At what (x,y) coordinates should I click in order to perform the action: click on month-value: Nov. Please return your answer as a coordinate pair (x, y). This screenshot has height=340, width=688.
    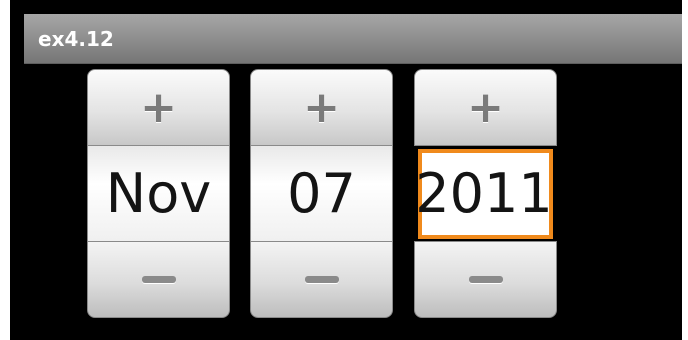
    Looking at the image, I should click on (158, 193).